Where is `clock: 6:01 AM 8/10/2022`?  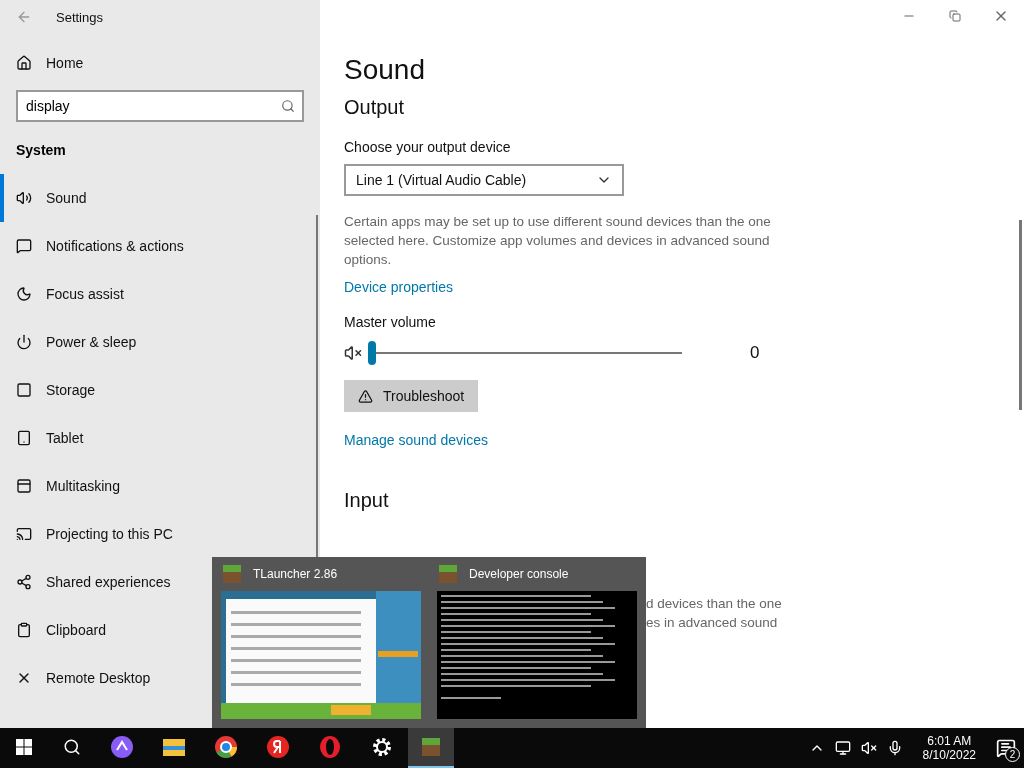 clock: 6:01 AM 8/10/2022 is located at coordinates (949, 748).